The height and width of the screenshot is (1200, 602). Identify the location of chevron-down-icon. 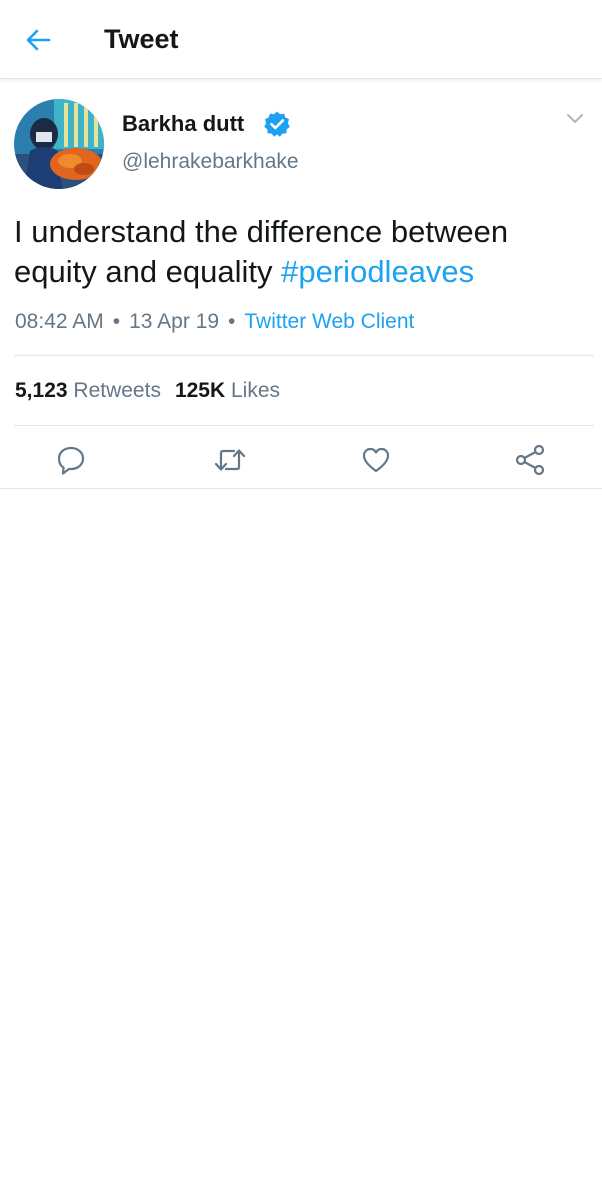
(575, 118).